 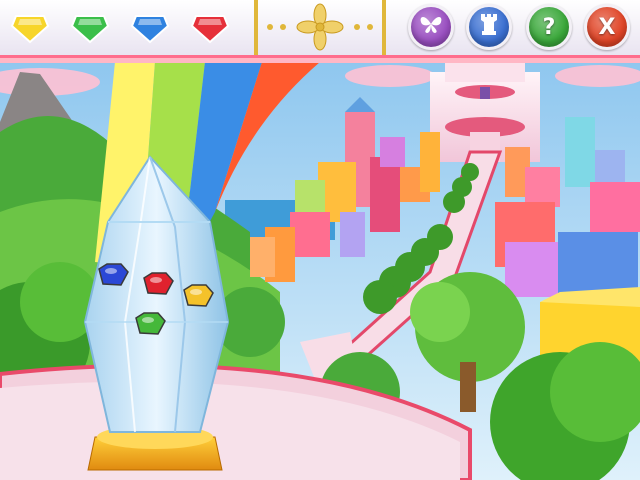 I want to click on butterfly-icon, so click(x=431, y=27).